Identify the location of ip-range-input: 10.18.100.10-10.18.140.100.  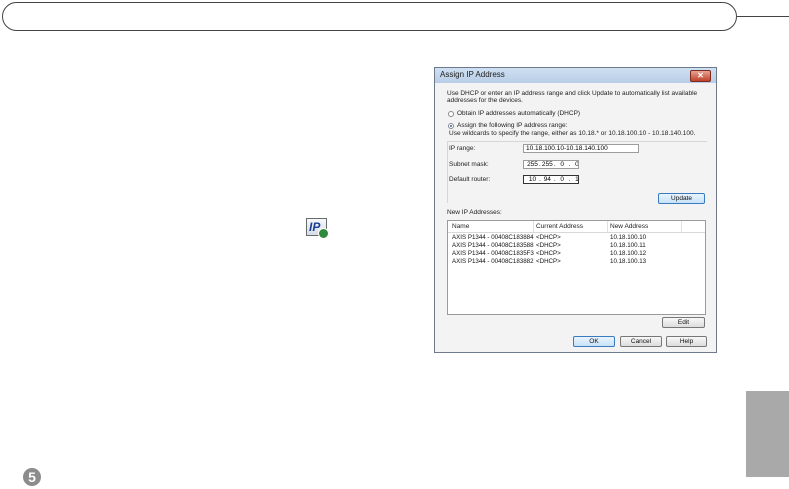
(581, 148).